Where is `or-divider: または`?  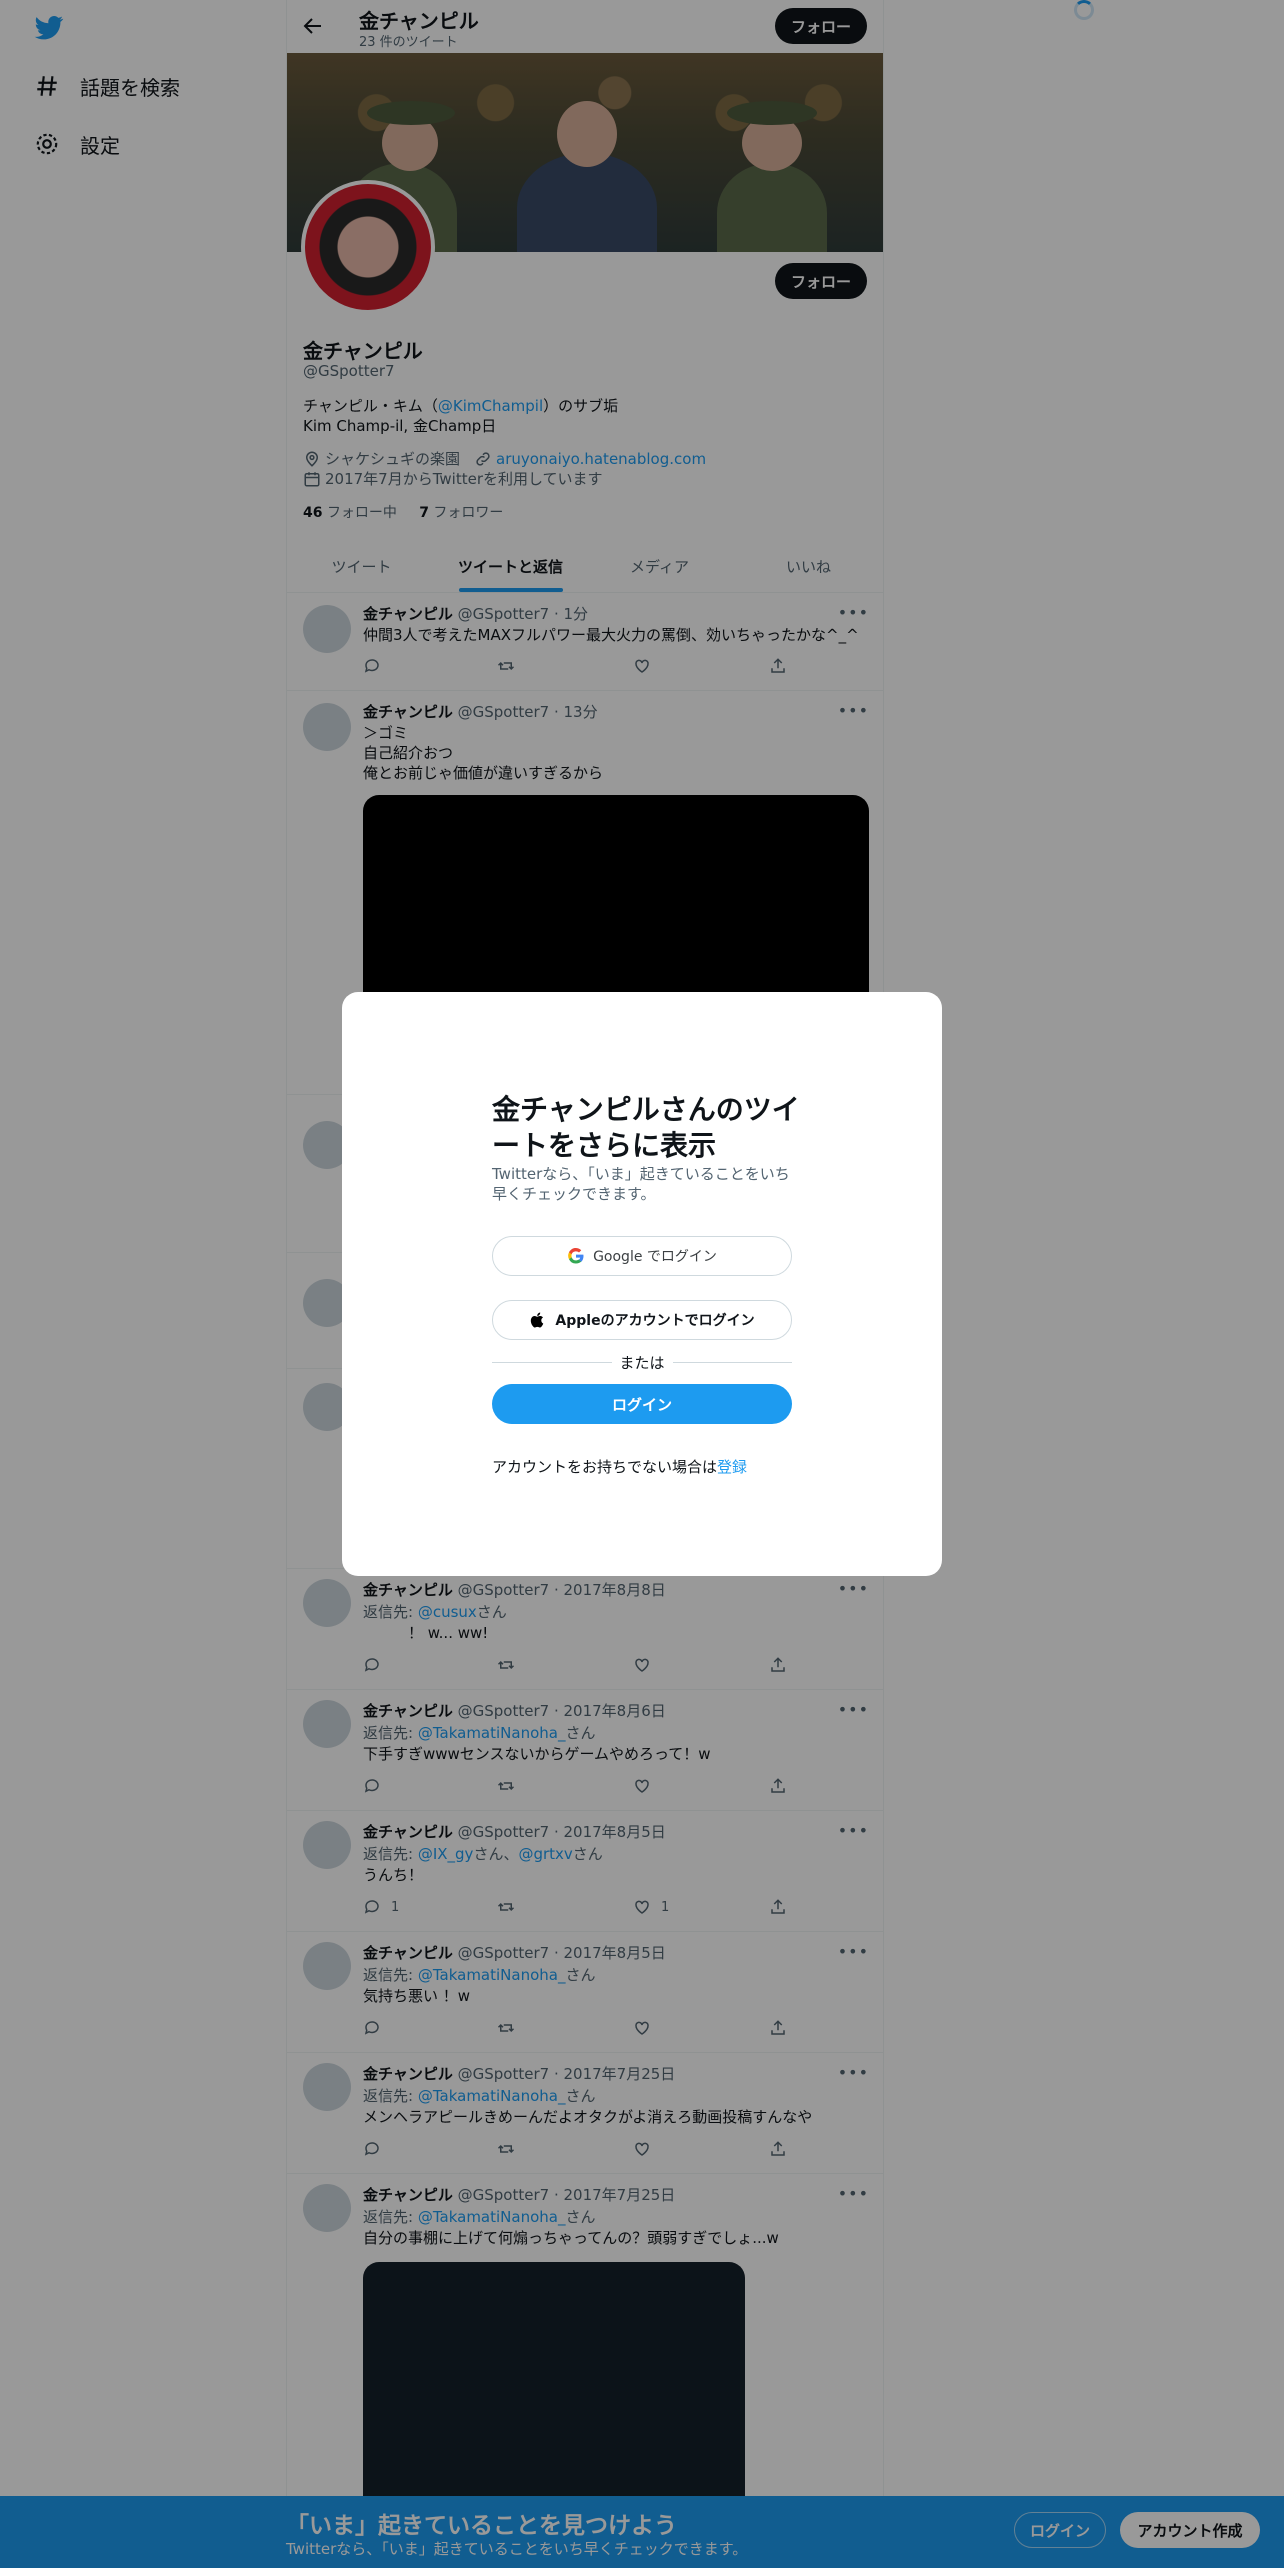 or-divider: または is located at coordinates (642, 1362).